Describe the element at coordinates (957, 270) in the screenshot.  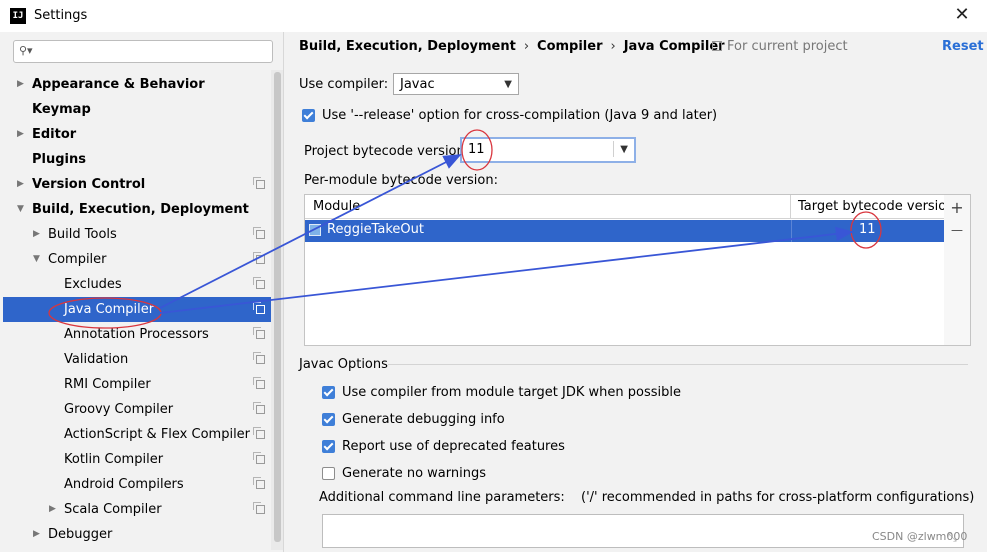
I see `table-toolbar: + —` at that location.